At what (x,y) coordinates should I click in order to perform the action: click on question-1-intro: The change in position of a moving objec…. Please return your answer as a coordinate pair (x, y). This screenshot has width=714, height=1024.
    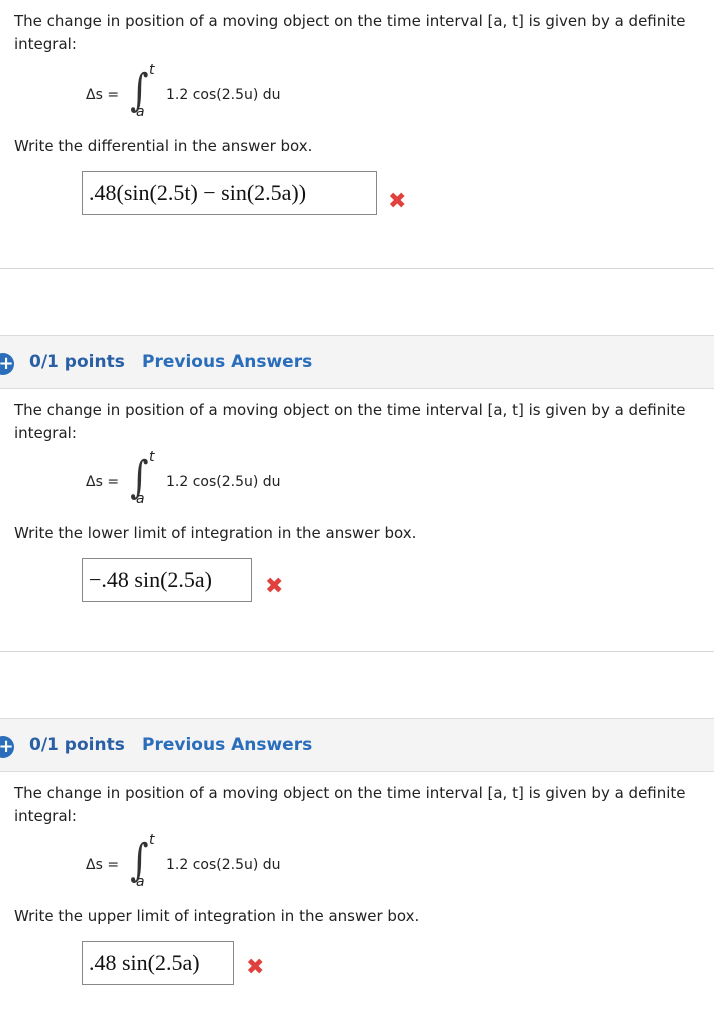
    Looking at the image, I should click on (350, 32).